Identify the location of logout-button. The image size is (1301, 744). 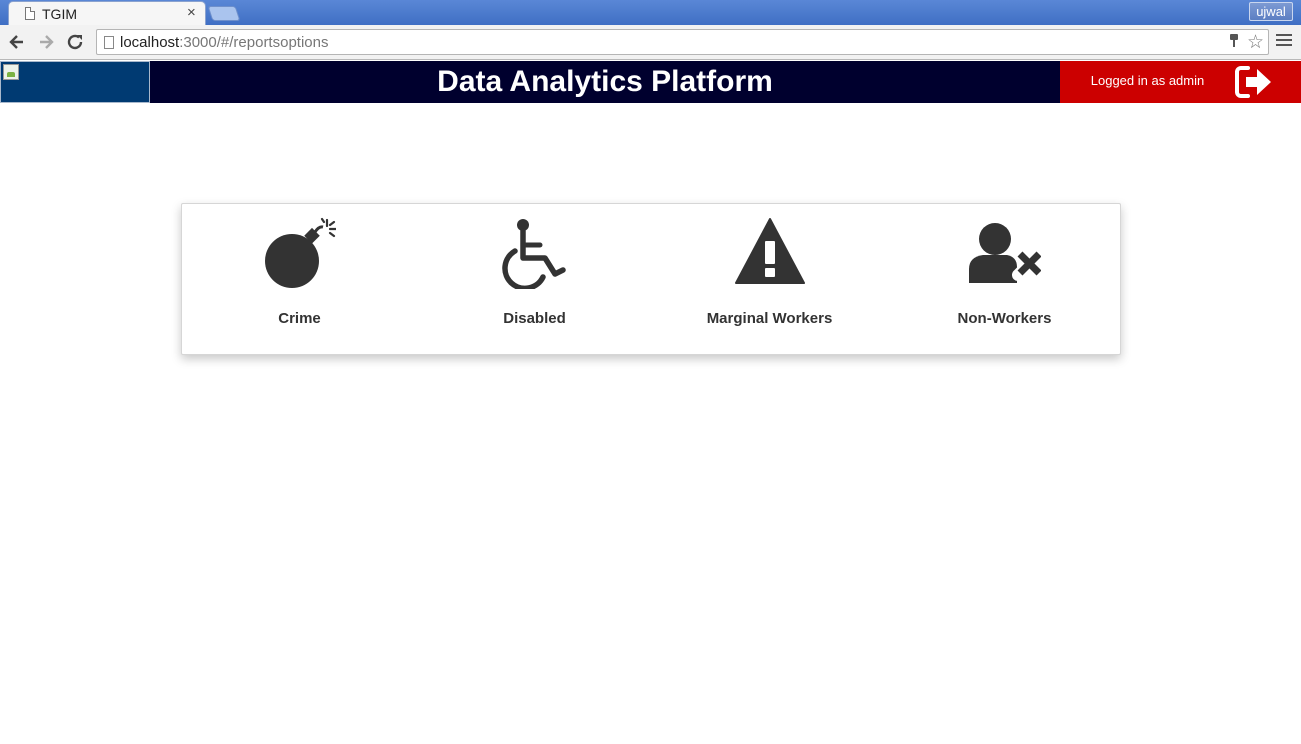
(1254, 82).